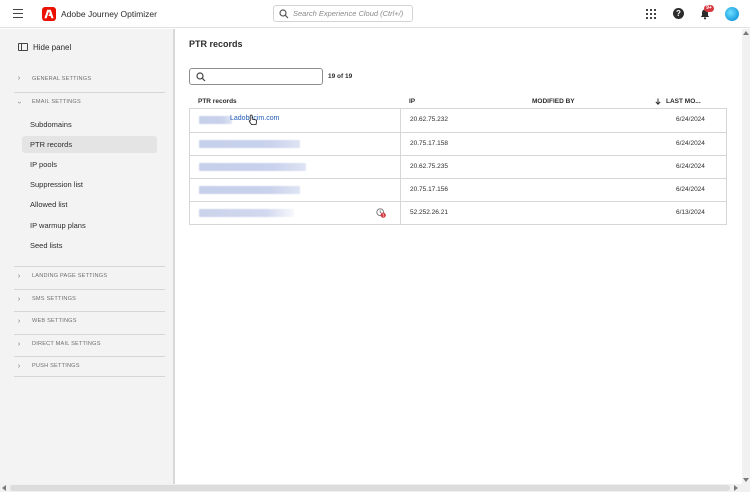 Image resolution: width=750 pixels, height=492 pixels. Describe the element at coordinates (458, 120) in the screenshot. I see `table-row: Ladobecim.com 20.62.75.232 6/24/2024` at that location.